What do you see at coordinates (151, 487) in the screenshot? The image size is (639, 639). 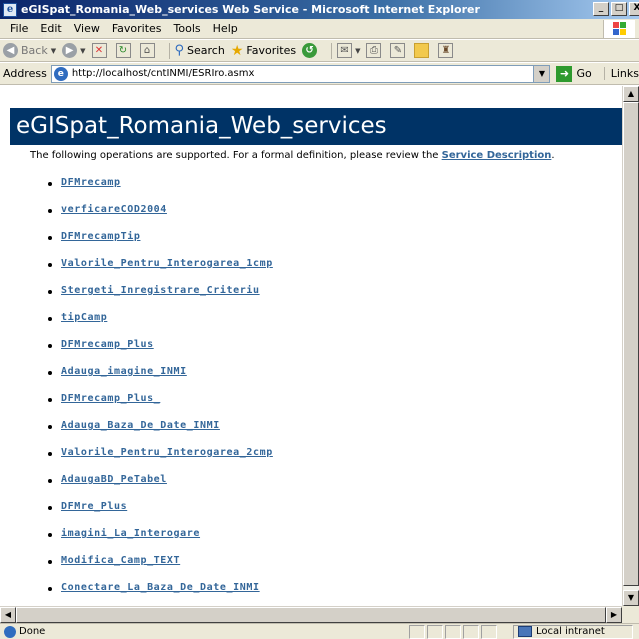 I see `list-item: AdaugaBD_PeTabel` at bounding box center [151, 487].